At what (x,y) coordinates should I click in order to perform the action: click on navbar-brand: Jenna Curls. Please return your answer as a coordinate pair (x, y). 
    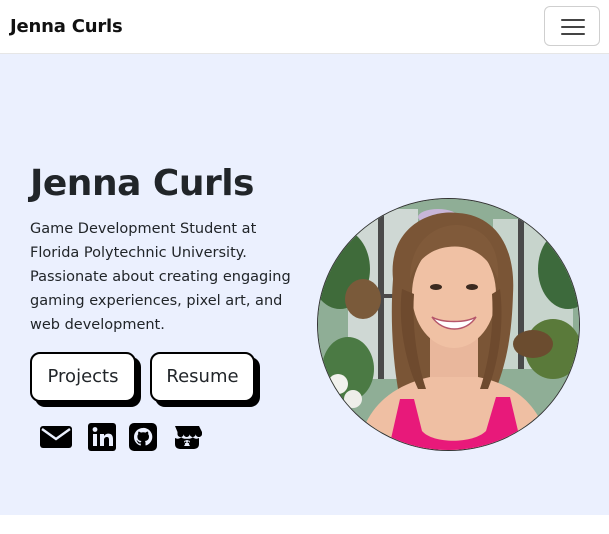
    Looking at the image, I should click on (66, 26).